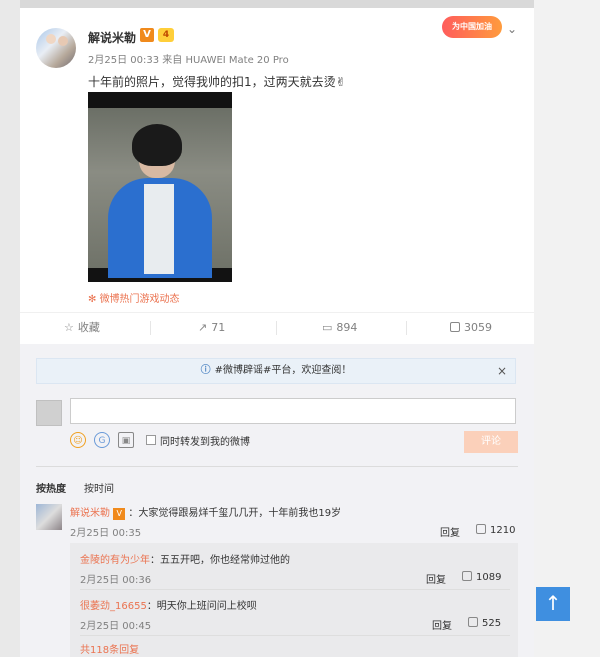  Describe the element at coordinates (491, 442) in the screenshot. I see `submit-comment-button: 评论` at that location.